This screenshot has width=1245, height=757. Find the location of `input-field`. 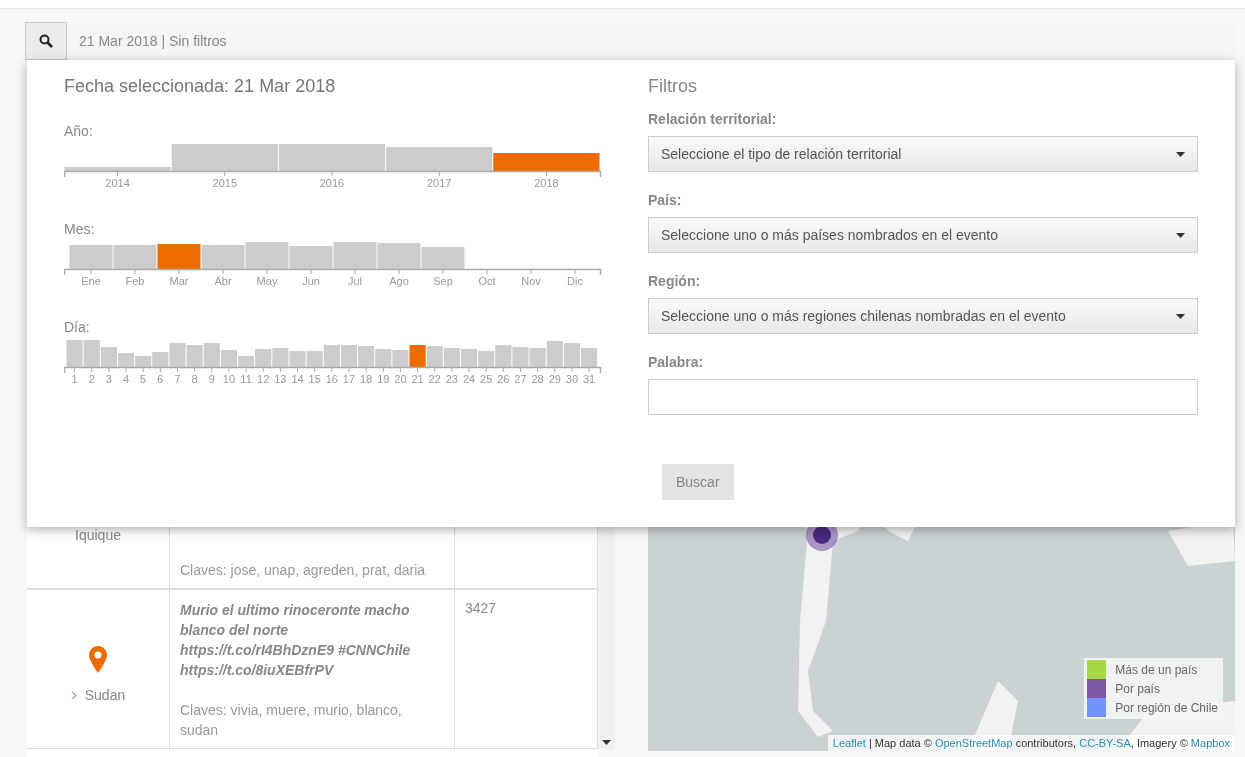

input-field is located at coordinates (923, 397).